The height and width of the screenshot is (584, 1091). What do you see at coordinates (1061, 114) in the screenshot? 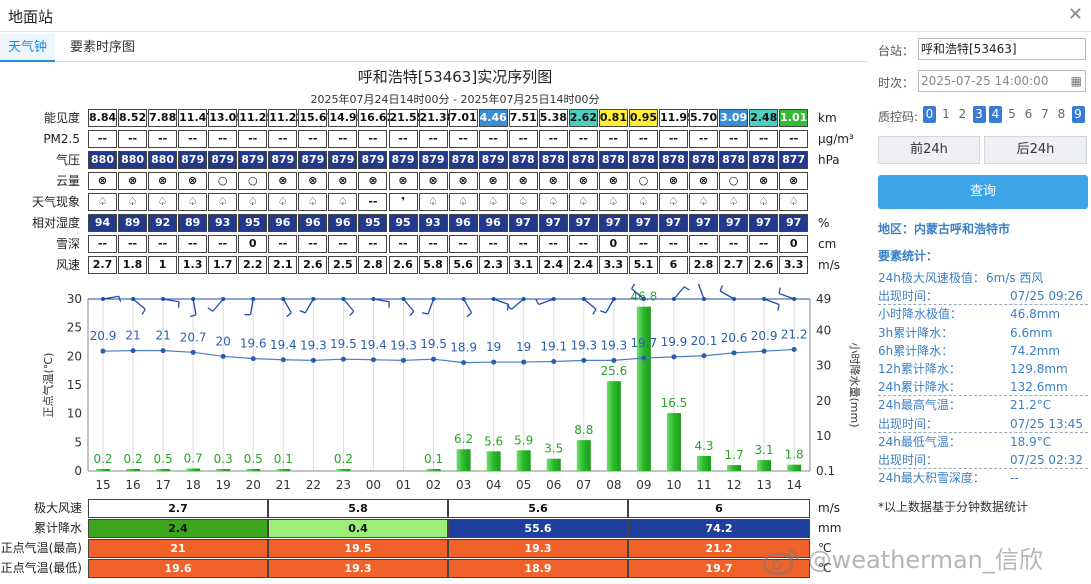
I see `qc-code-button: 8` at bounding box center [1061, 114].